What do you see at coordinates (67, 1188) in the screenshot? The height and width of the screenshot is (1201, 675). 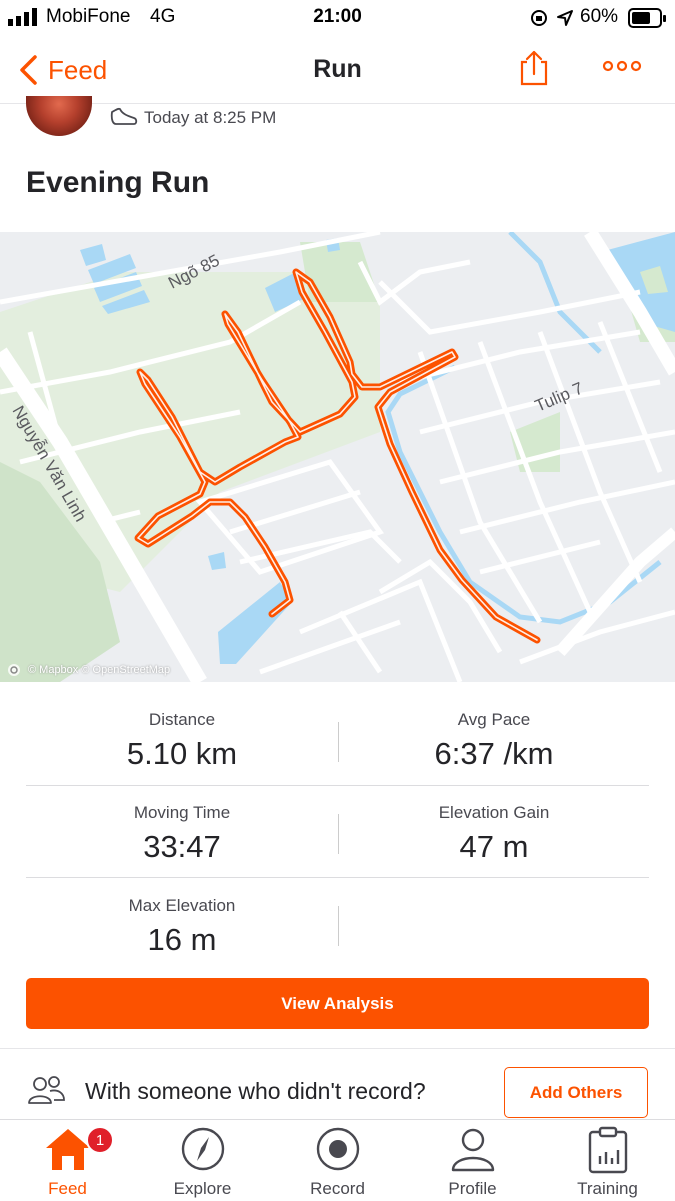 I see `tab-label: Feed` at bounding box center [67, 1188].